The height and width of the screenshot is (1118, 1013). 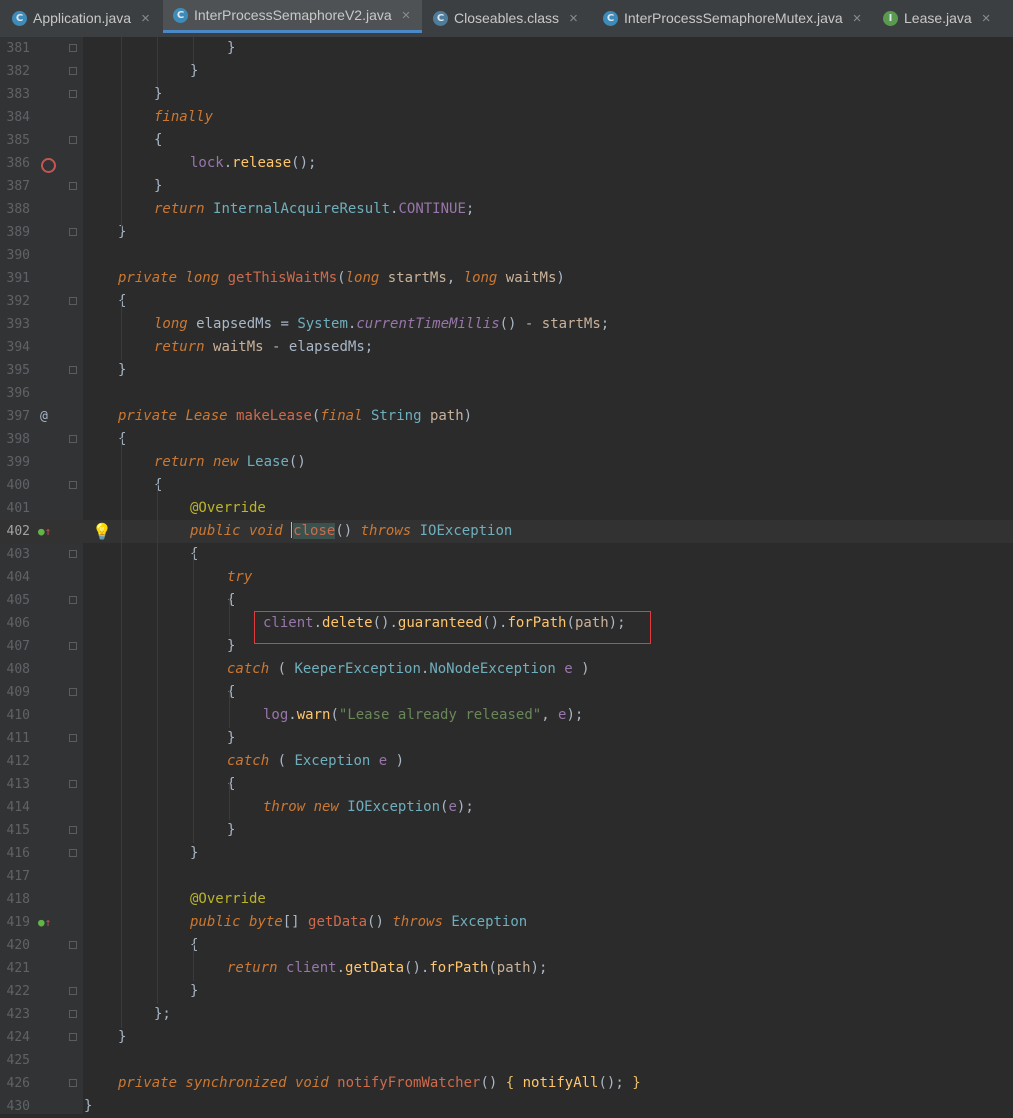 What do you see at coordinates (506, 393) in the screenshot?
I see `code-line: 396` at bounding box center [506, 393].